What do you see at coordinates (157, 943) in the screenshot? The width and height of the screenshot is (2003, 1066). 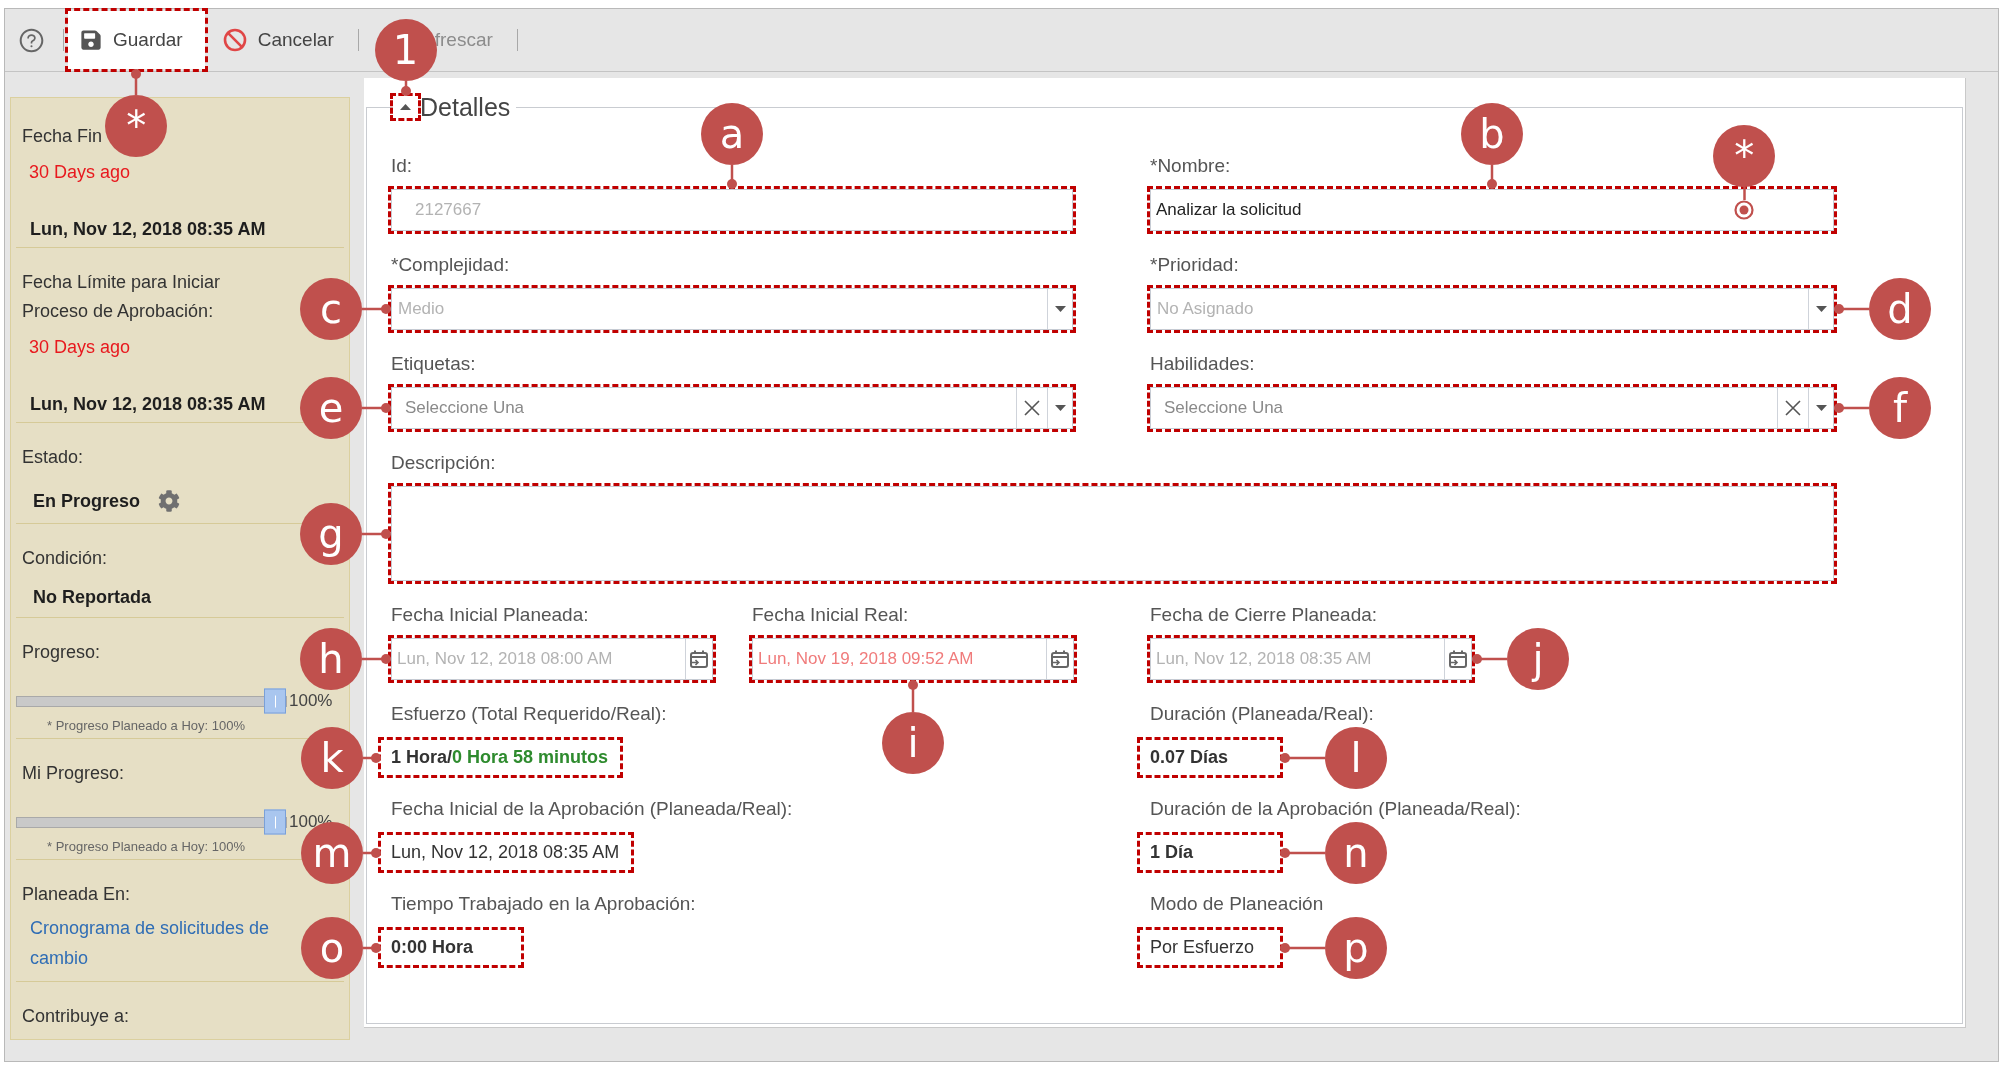 I see `schedule-link: Cronograma de solicitudes de cambio` at bounding box center [157, 943].